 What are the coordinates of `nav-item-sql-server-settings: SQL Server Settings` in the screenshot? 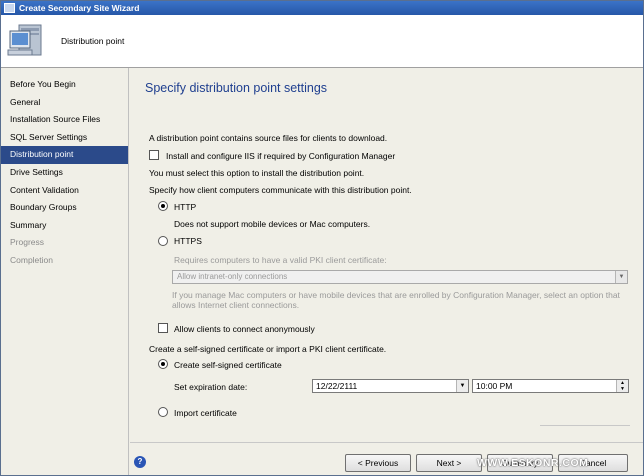 It's located at (64, 138).